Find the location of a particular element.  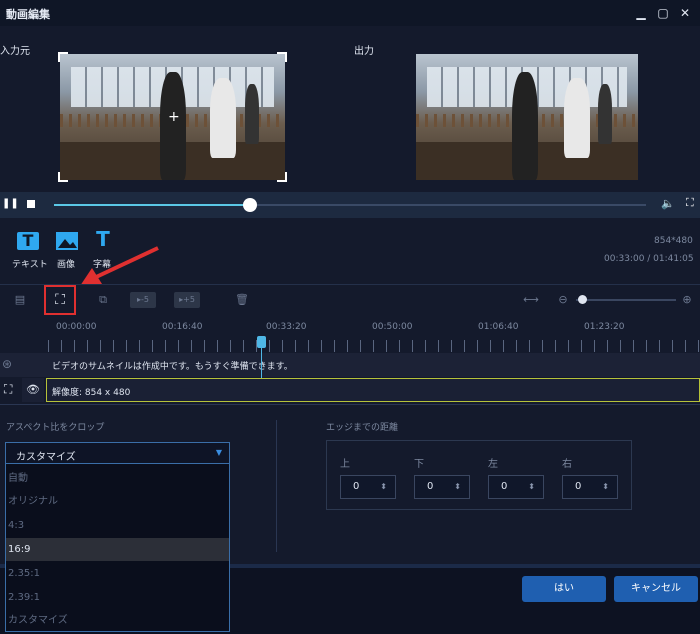

resolution-readout: 854*480 is located at coordinates (673, 241).